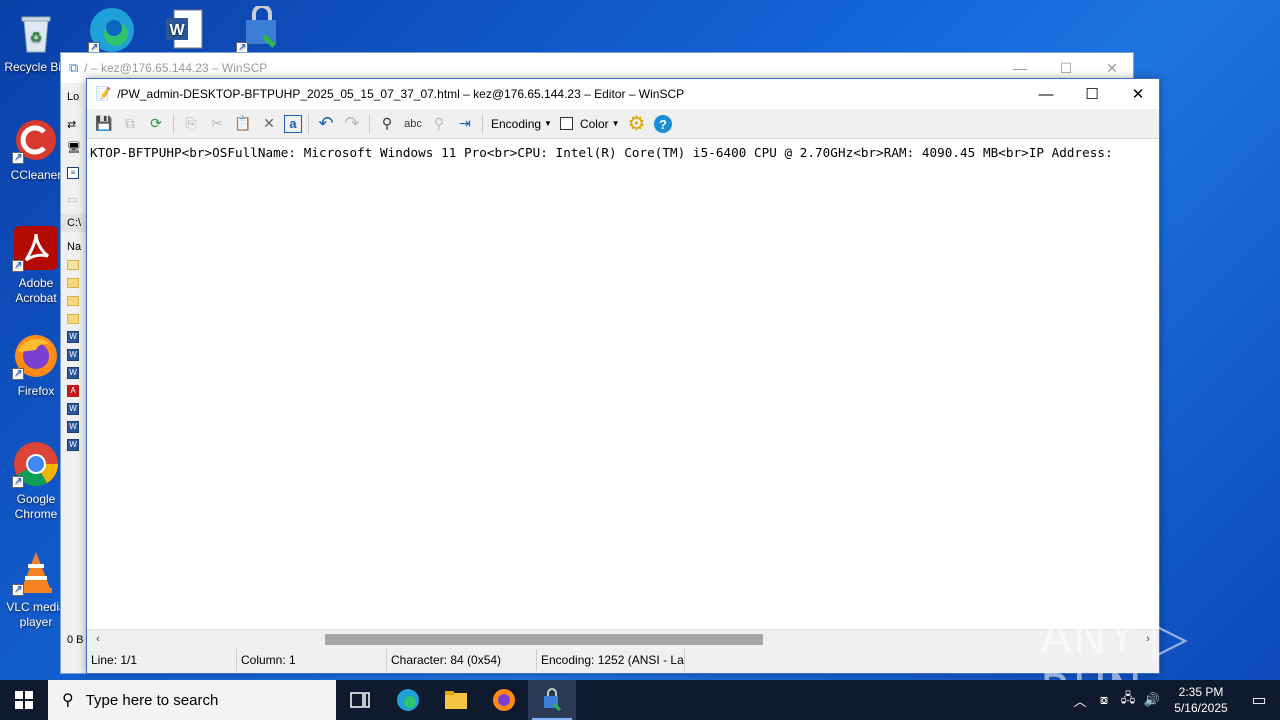 The height and width of the screenshot is (720, 1280). What do you see at coordinates (611, 660) in the screenshot?
I see `status-encoding: Encoding: 1252 (ANSI - La` at bounding box center [611, 660].